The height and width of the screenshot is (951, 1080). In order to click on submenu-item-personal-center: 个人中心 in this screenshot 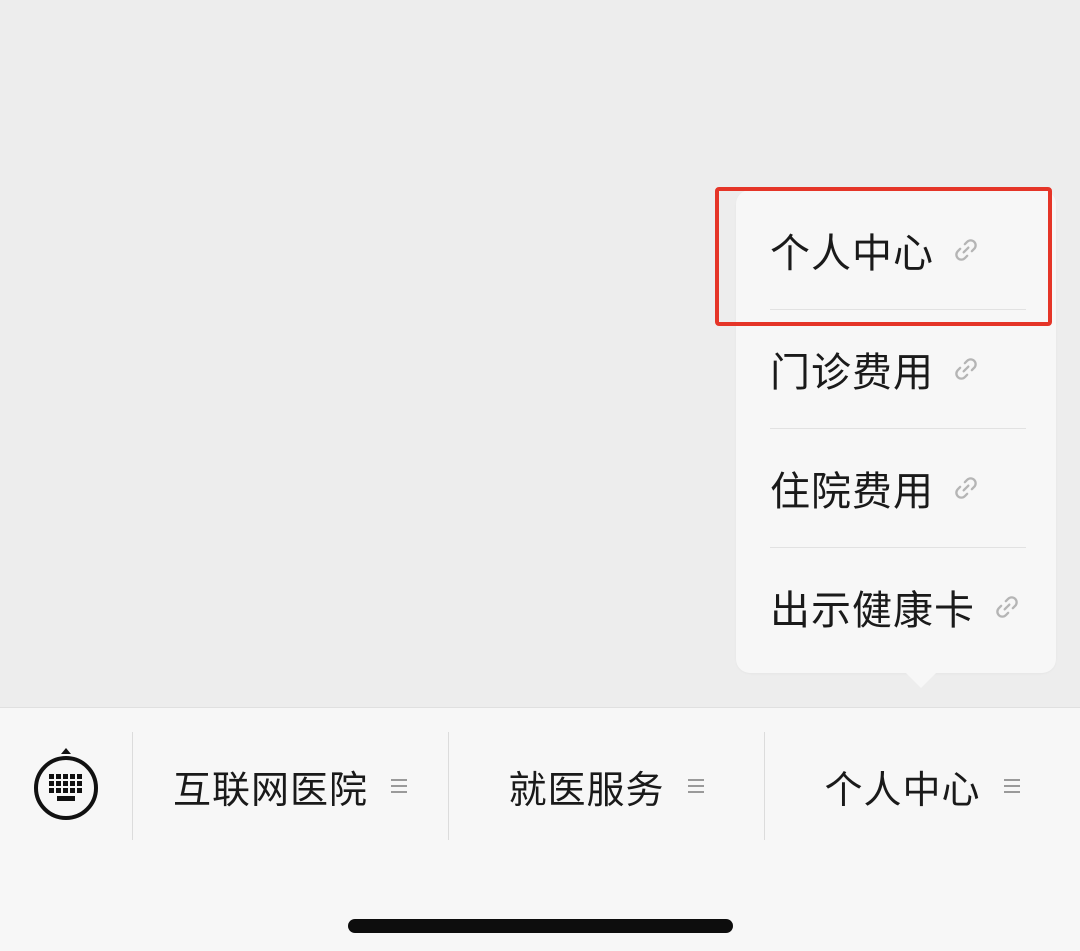, I will do `click(898, 249)`.